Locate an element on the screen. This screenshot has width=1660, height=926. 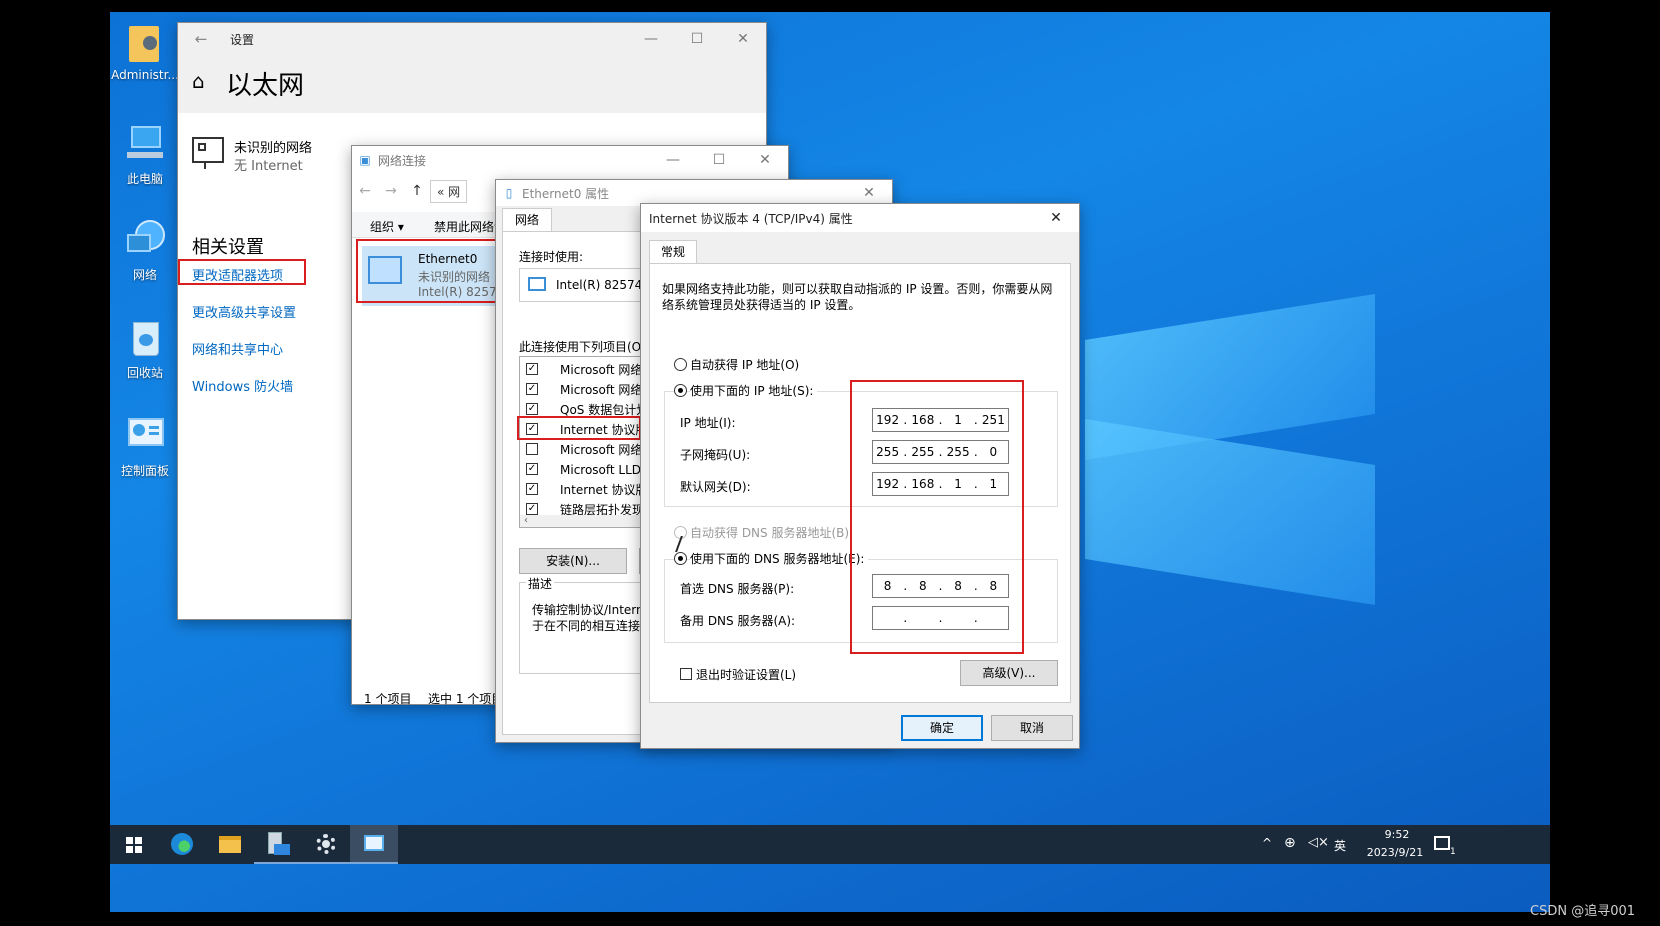
ipv4-titlebar: Internet 协议版本 4 (TCP/IPv4) 属性 ✕ is located at coordinates (860, 218).